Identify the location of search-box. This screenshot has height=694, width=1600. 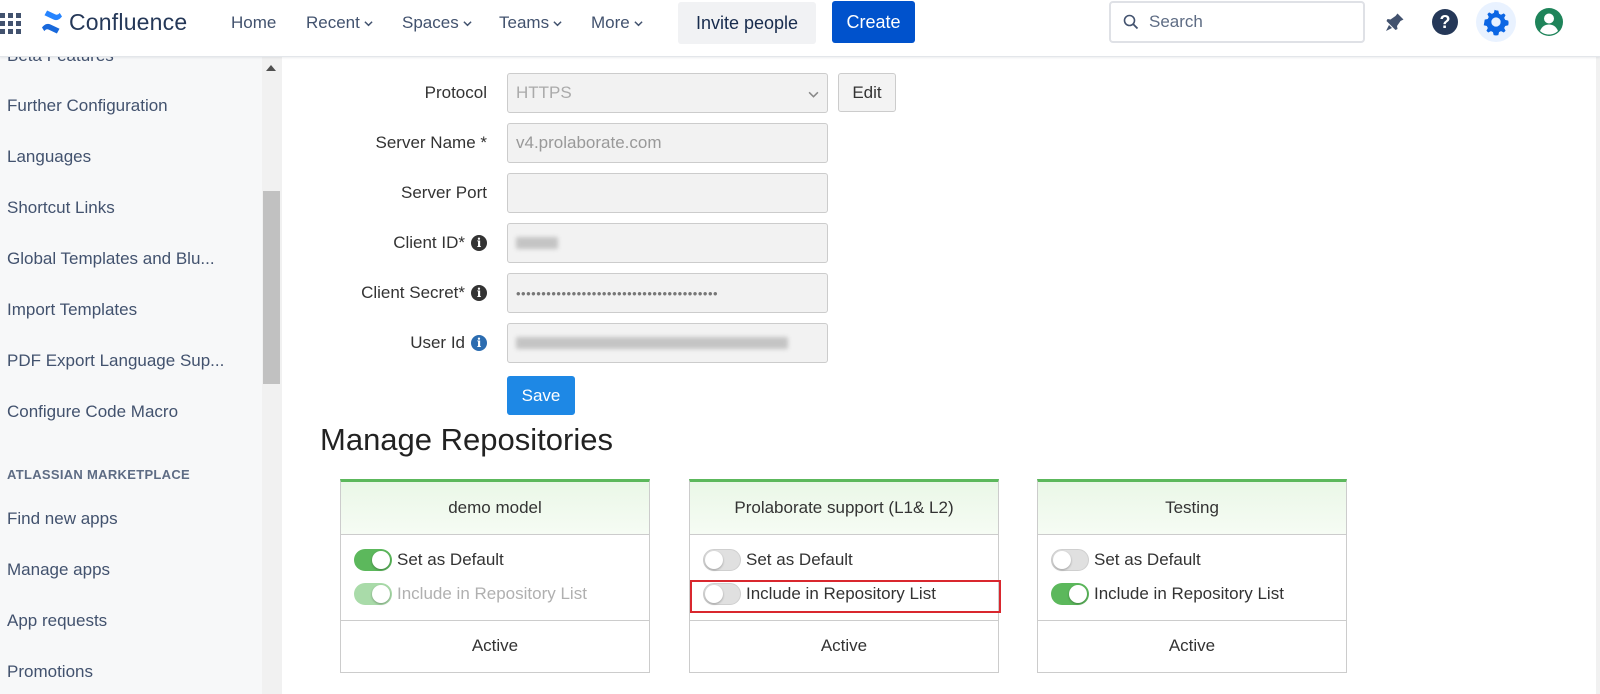
(1237, 22).